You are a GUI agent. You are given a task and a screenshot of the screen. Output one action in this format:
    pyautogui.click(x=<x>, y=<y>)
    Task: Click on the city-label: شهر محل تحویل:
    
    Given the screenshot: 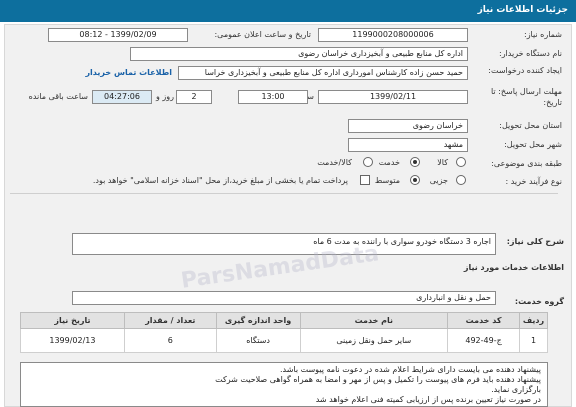 What is the action you would take?
    pyautogui.click(x=533, y=144)
    